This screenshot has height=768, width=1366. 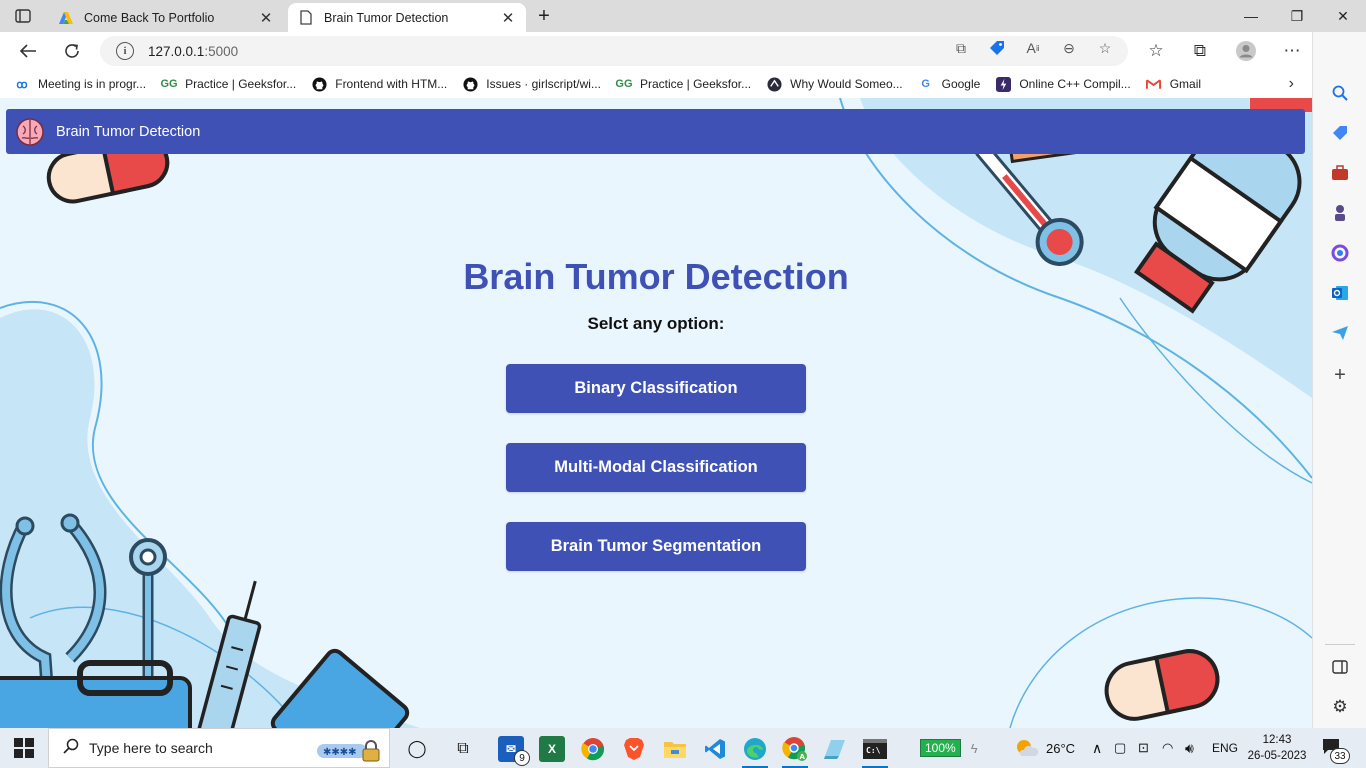 I want to click on add-sidebar-app-icon: +, so click(x=1340, y=375).